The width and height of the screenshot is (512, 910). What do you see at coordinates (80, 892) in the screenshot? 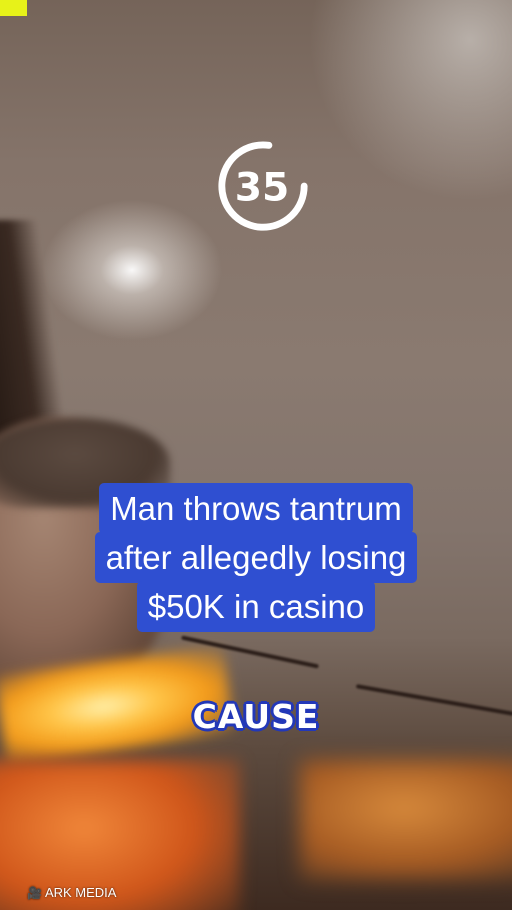
I see `watermark-text: ARK MEDIA` at bounding box center [80, 892].